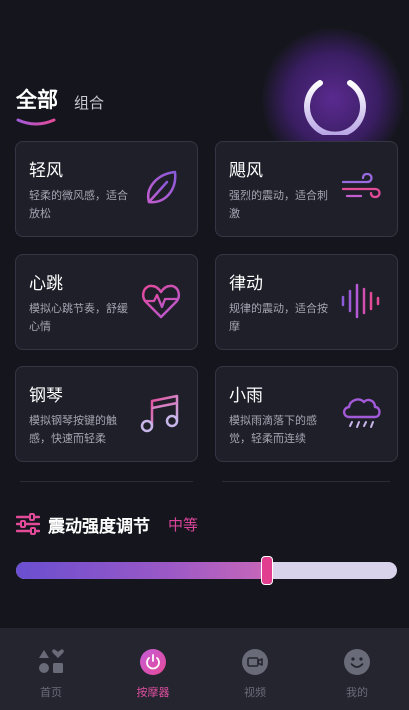 This screenshot has height=710, width=409. I want to click on mode-desc: 模拟雨滴落下的感觉，轻柔而连续, so click(273, 429).